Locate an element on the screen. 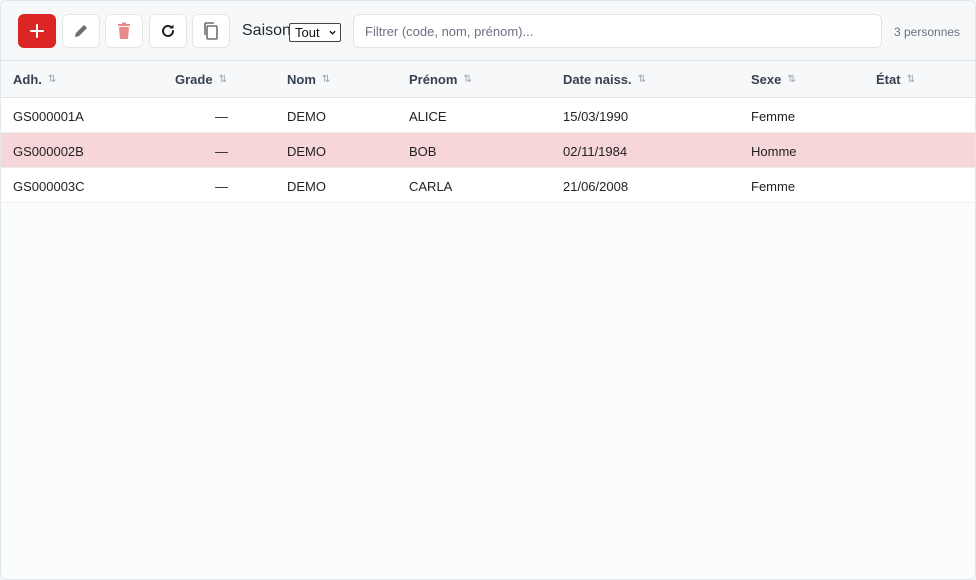  column-header-label: Sexe is located at coordinates (766, 79).